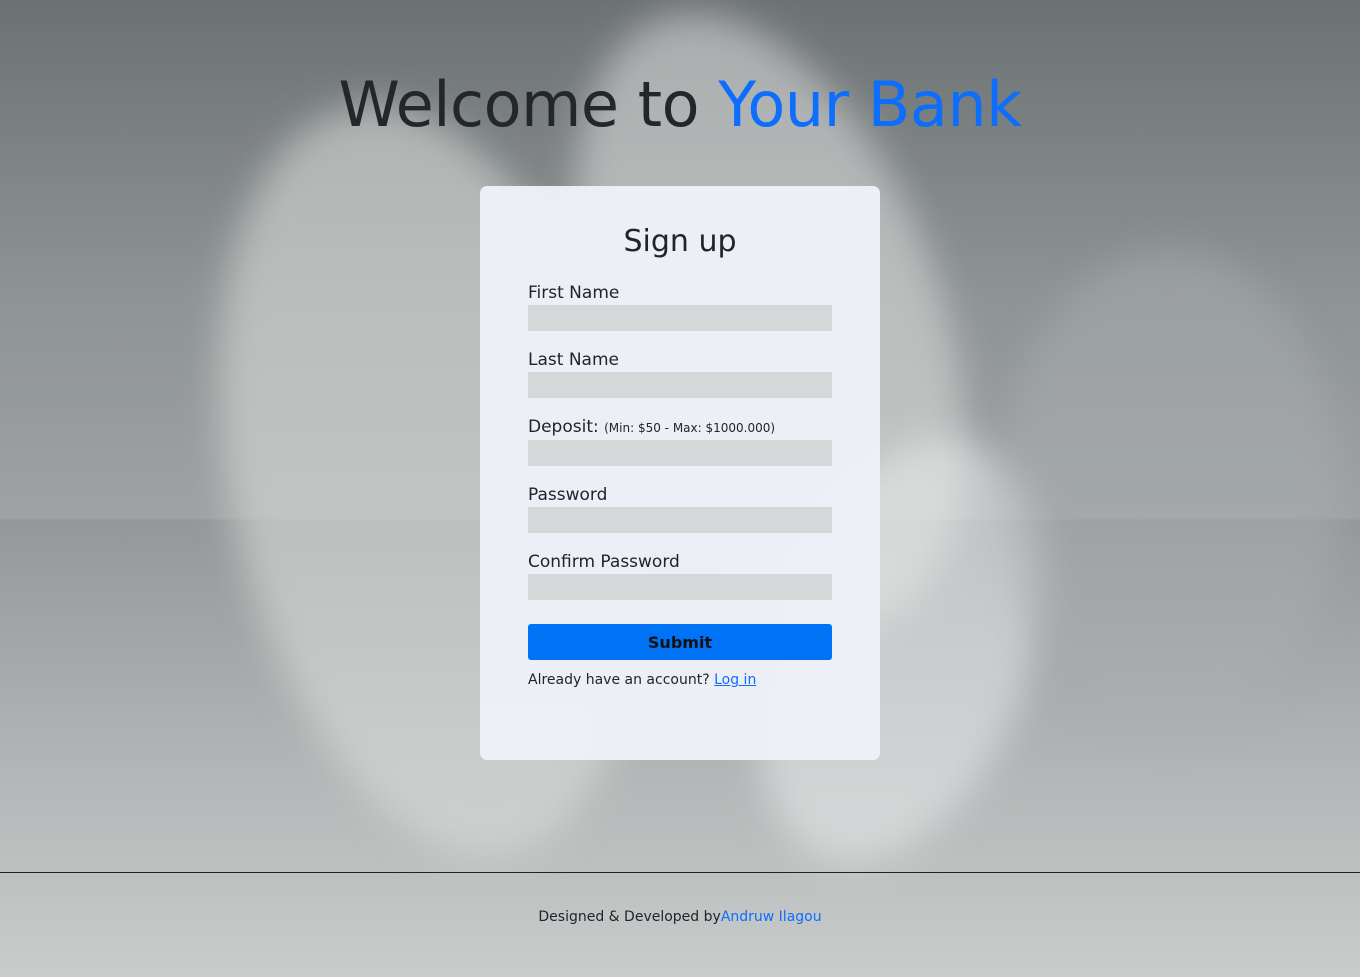 The height and width of the screenshot is (977, 1360). I want to click on password-group: Password, so click(680, 508).